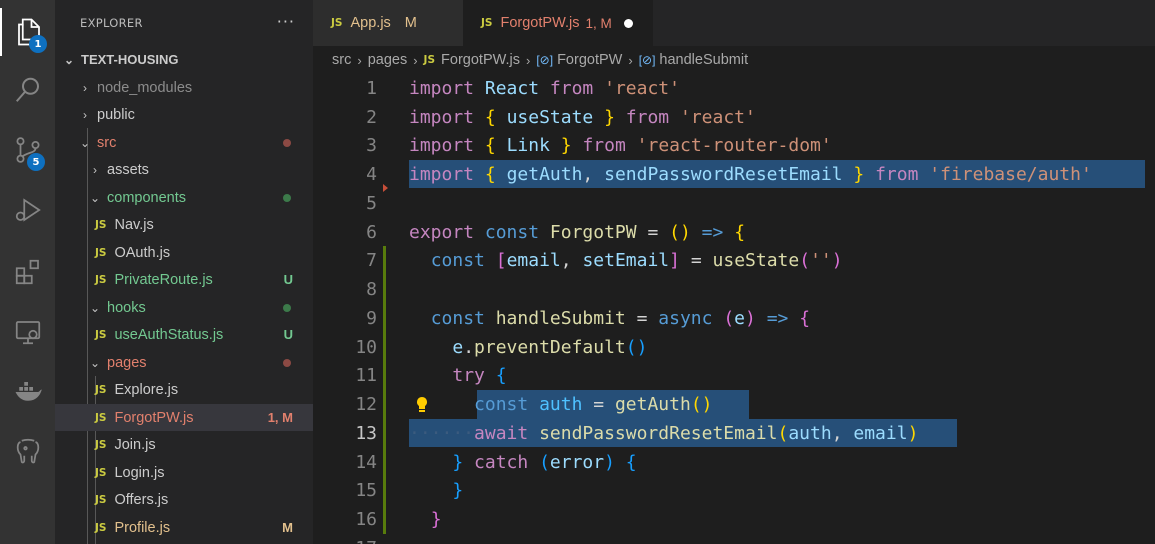 The image size is (1155, 544). I want to click on breadcrumb-item: pages, so click(388, 60).